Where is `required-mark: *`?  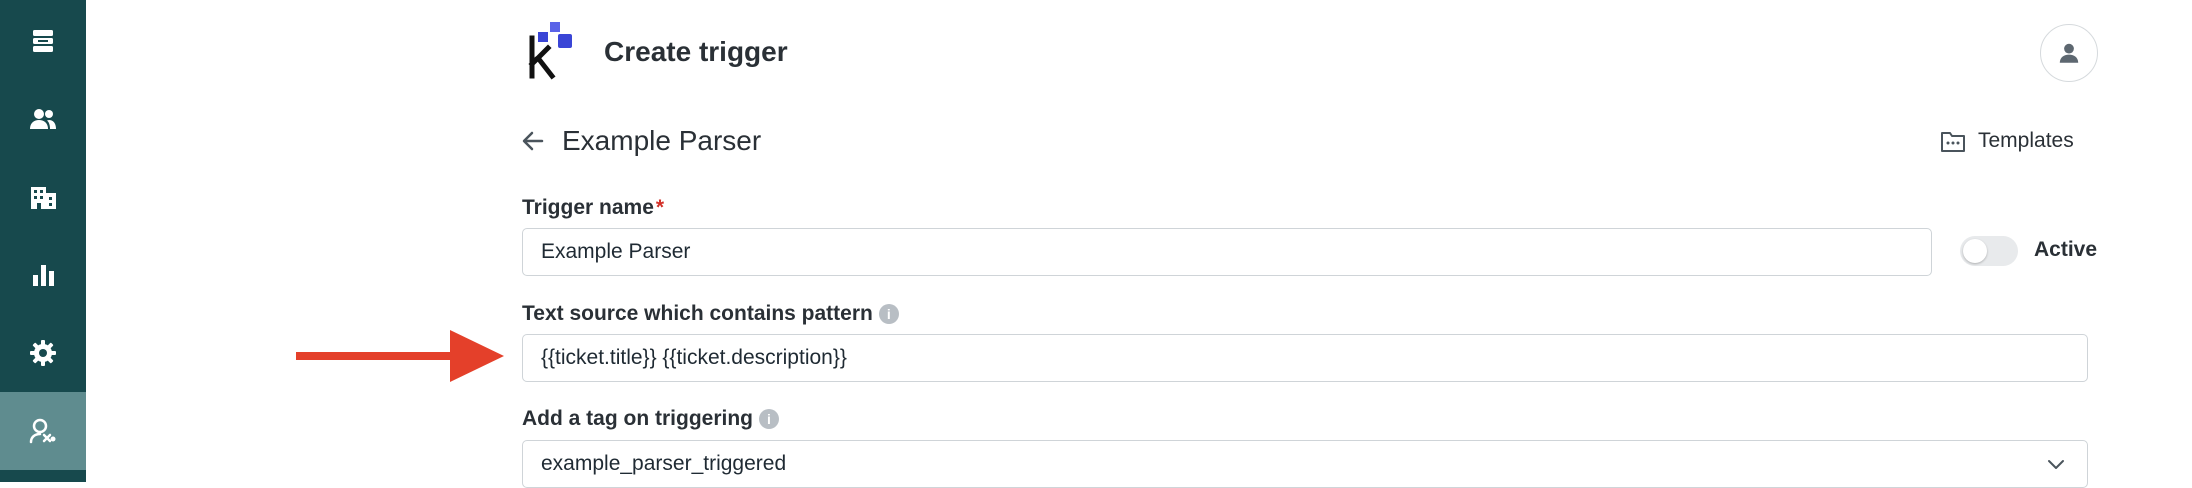 required-mark: * is located at coordinates (660, 207).